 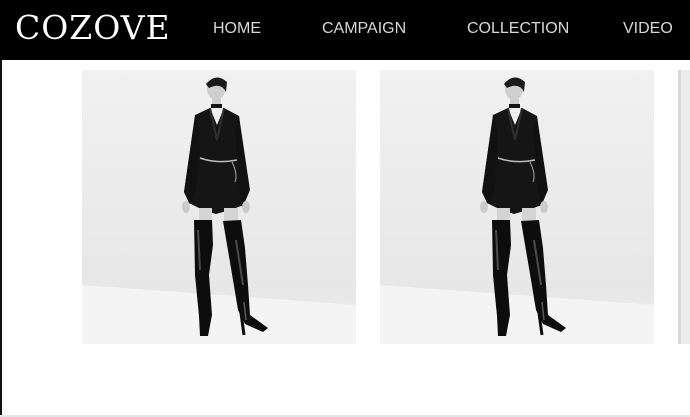 I want to click on top-navigation-bar: COZOVE HOME CAMPAIGN COLLECTION VIDEO, so click(x=345, y=30).